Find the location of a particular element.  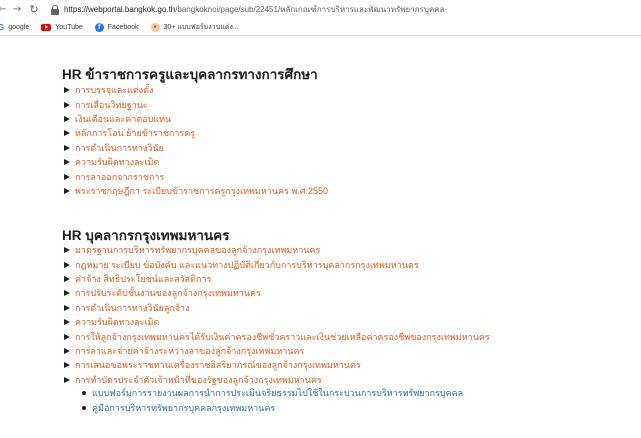

list-item: การเลื่อนวิทยฐานะ is located at coordinates (196, 104).